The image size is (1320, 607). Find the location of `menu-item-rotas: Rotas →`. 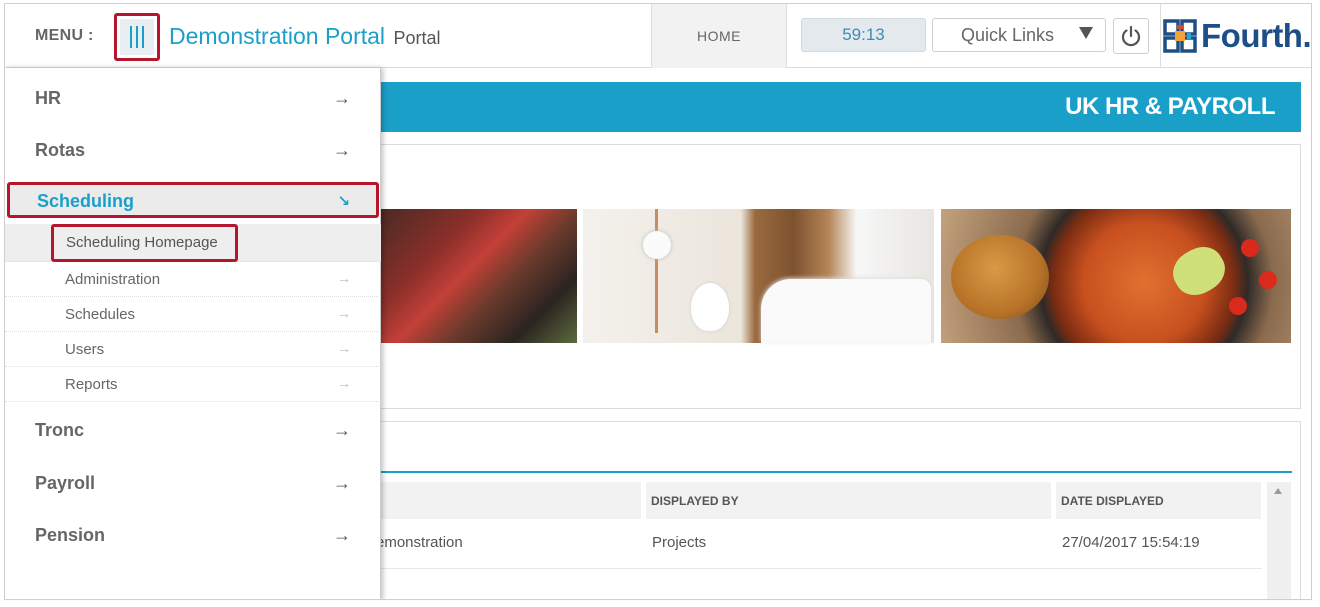

menu-item-rotas: Rotas → is located at coordinates (193, 150).